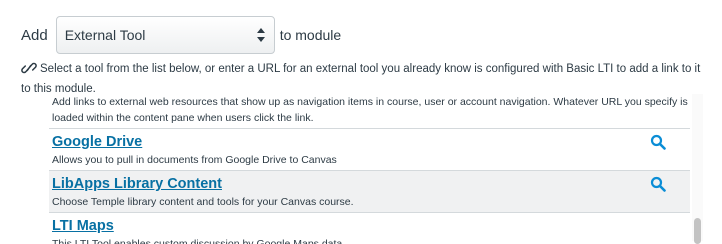 The width and height of the screenshot is (722, 244). Describe the element at coordinates (83, 226) in the screenshot. I see `tool-name-link: LTI Maps` at that location.